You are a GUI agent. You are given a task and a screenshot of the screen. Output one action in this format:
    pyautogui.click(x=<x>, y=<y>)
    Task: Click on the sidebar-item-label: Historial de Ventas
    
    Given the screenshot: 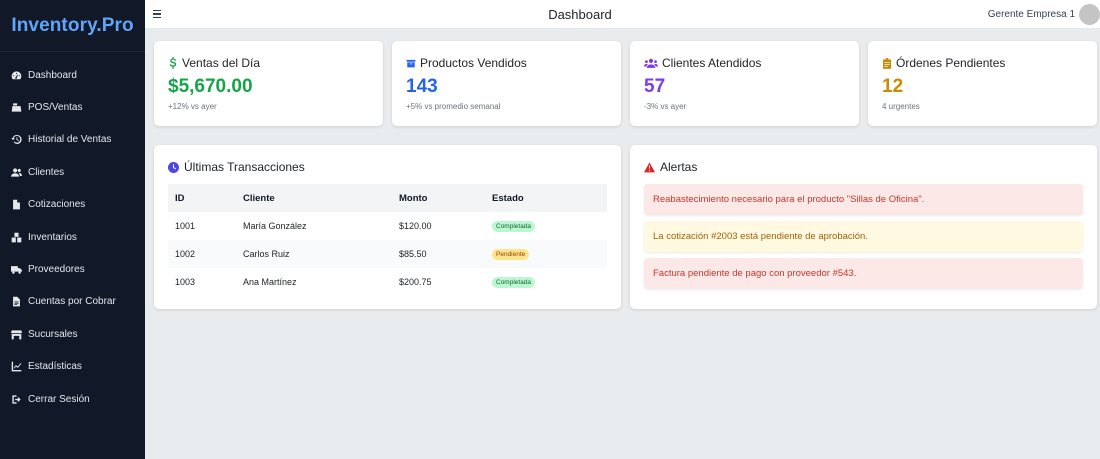 What is the action you would take?
    pyautogui.click(x=70, y=140)
    